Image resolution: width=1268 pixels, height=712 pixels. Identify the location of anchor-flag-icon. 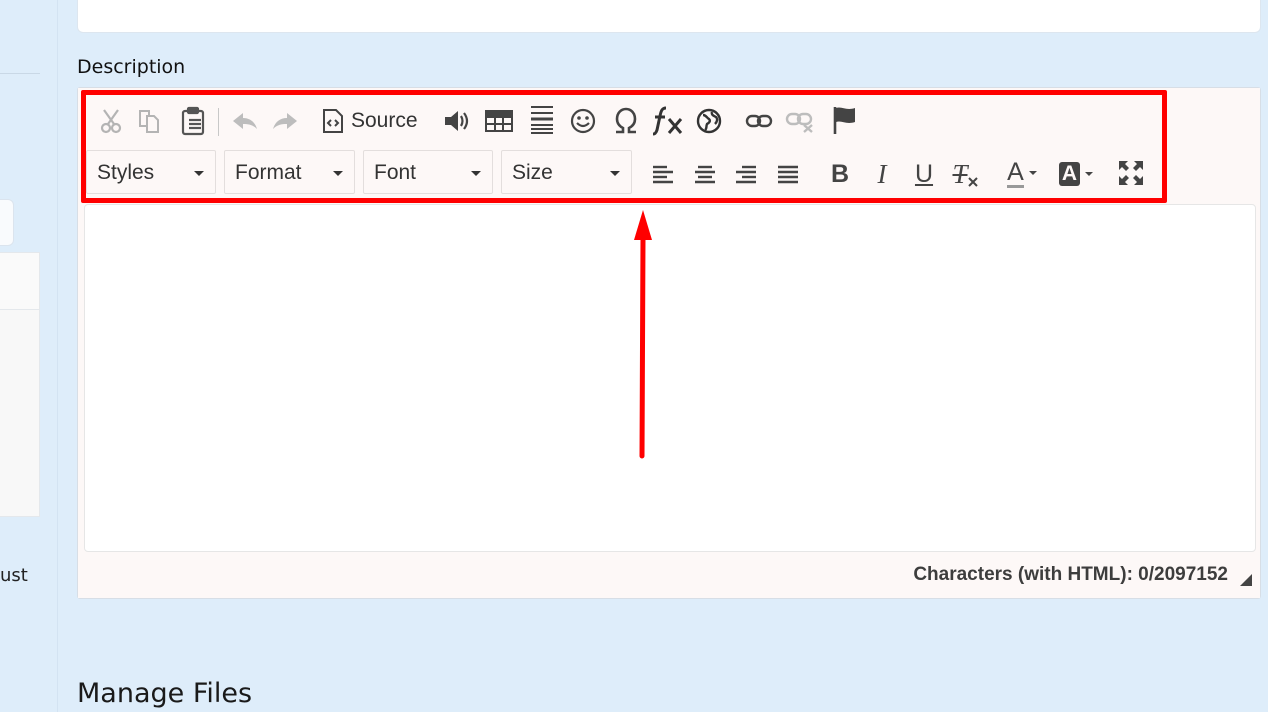
(844, 120).